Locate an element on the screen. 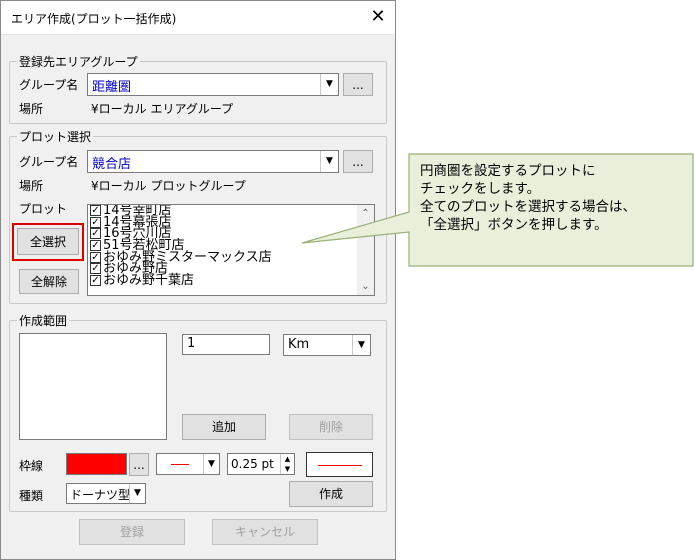 The image size is (695, 560). callout-balloon is located at coordinates (497, 210).